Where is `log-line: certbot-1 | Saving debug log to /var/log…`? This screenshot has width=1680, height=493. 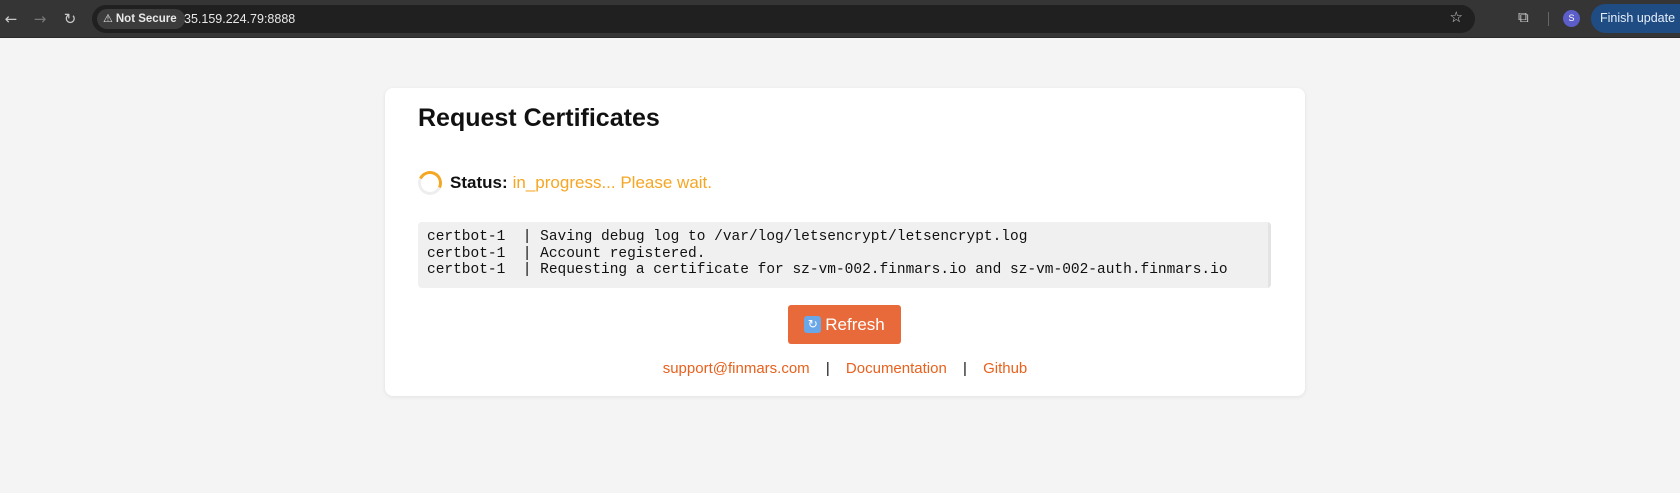 log-line: certbot-1 | Saving debug log to /var/log… is located at coordinates (727, 237).